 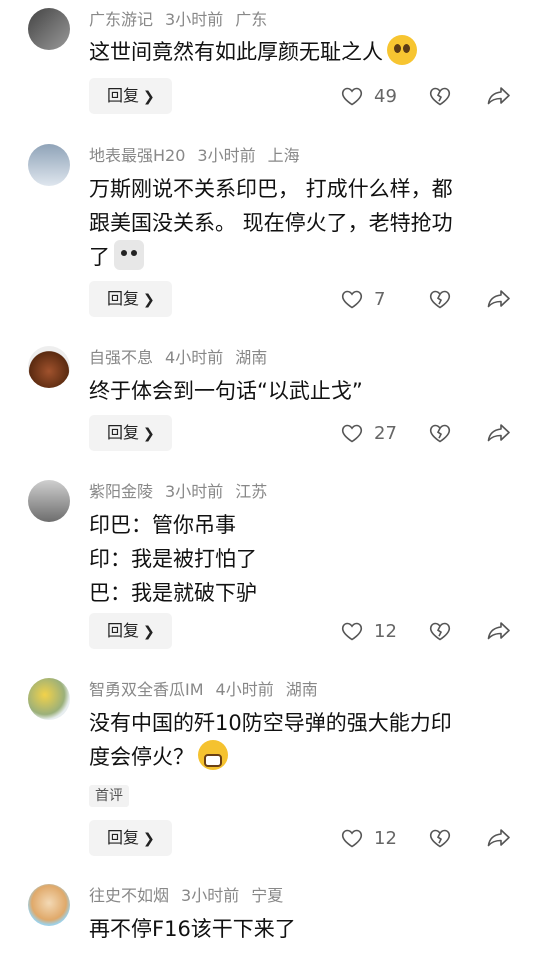 I want to click on like-count: 27, so click(x=385, y=433).